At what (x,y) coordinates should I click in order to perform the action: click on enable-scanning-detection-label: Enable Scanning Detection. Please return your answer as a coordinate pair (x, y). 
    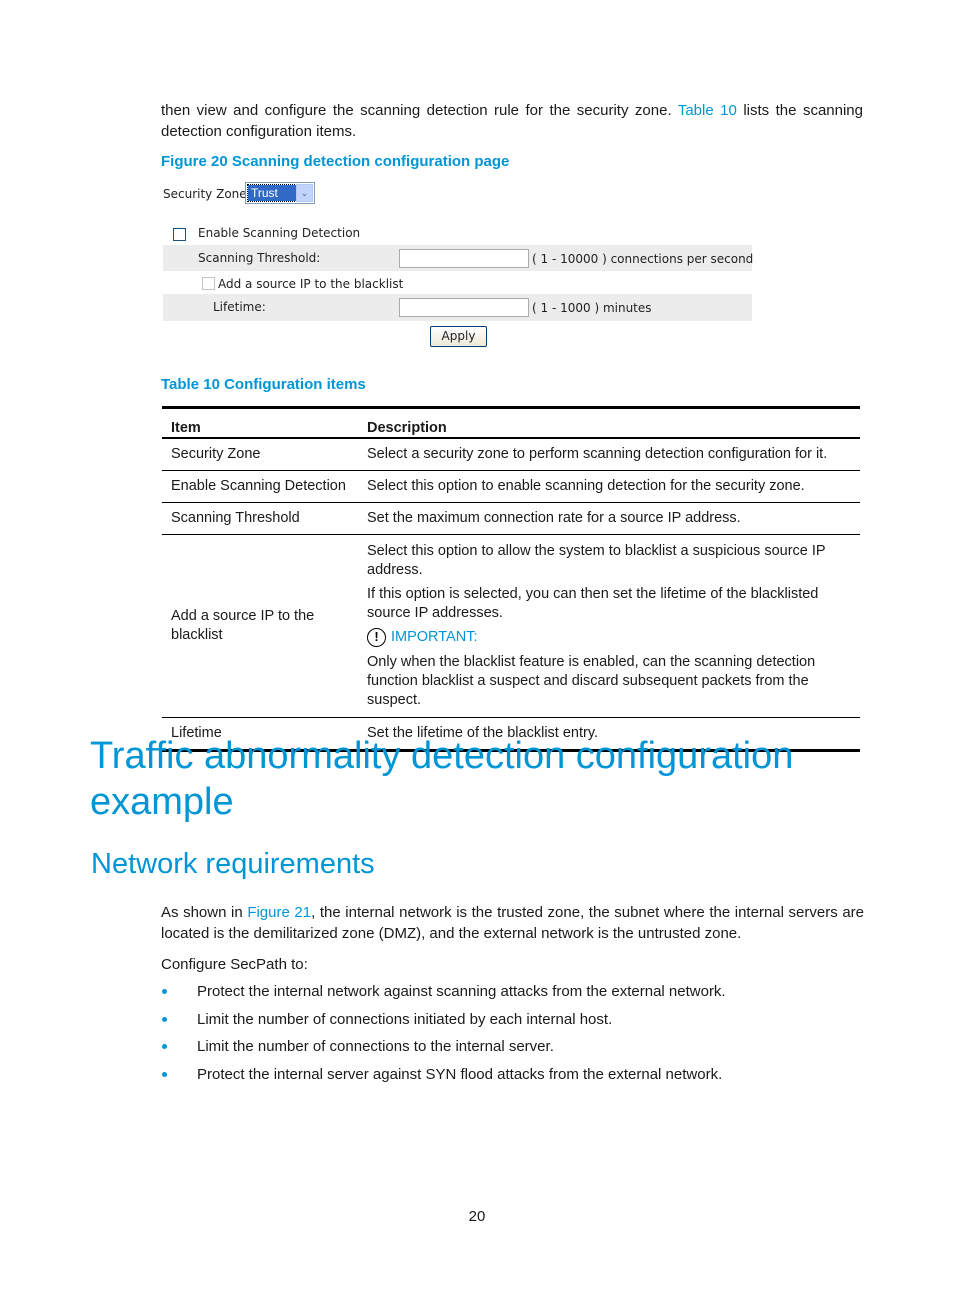
    Looking at the image, I should click on (279, 233).